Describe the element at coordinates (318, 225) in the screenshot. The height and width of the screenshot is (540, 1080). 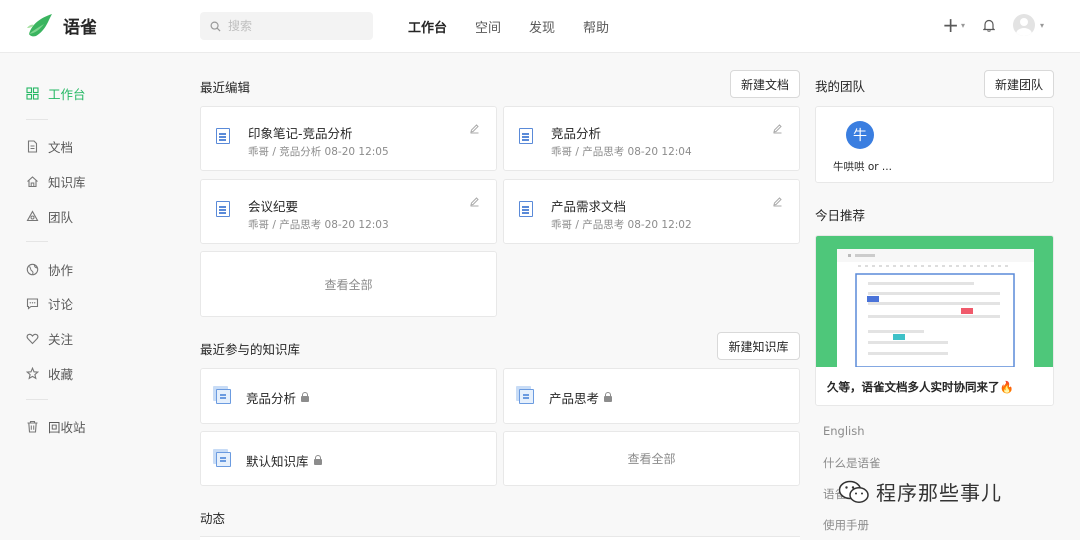
I see `doc-meta: 乖哥 / 产品思考 08-20 12:03` at that location.